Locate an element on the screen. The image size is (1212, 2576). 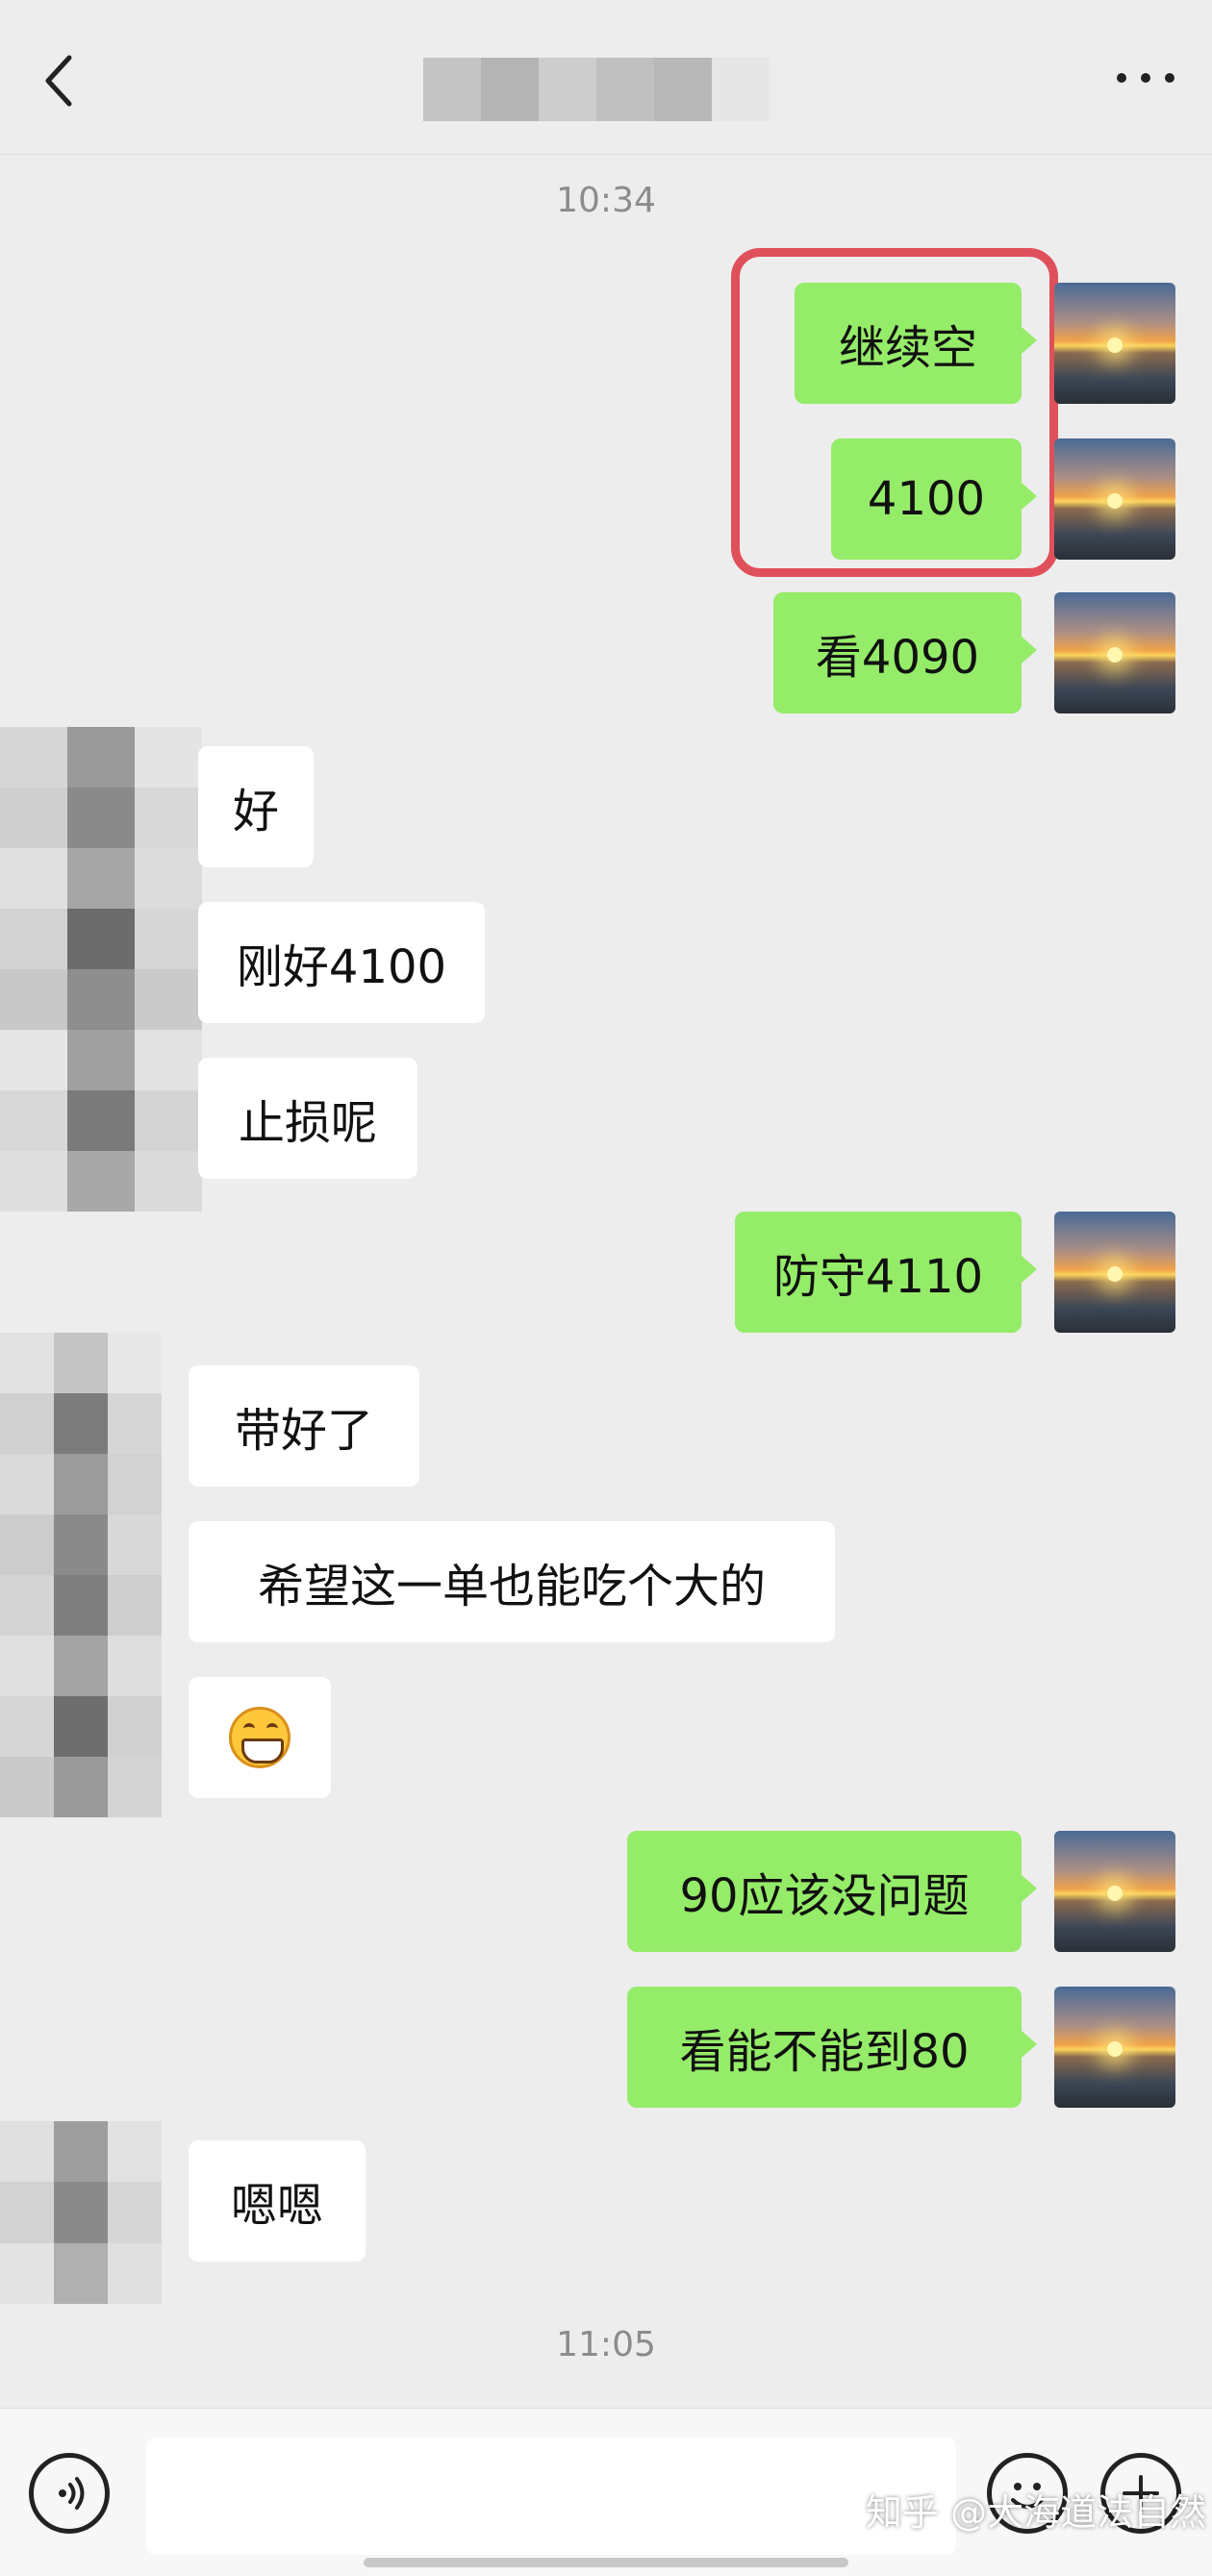
message-bubble-sent: 看能不能到80 is located at coordinates (832, 2047).